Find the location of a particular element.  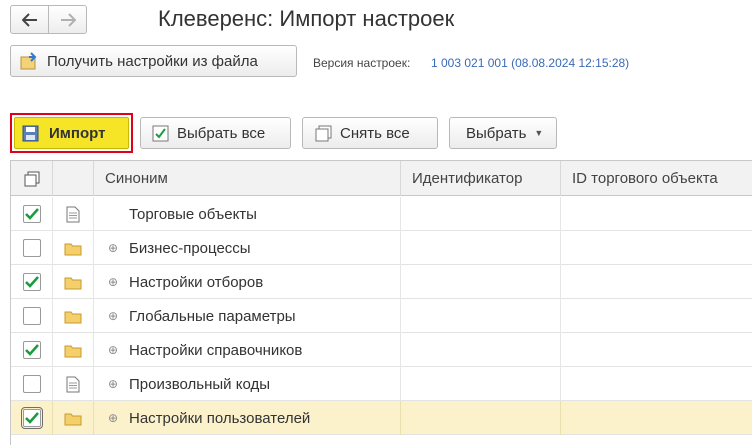

row-synonym-cell: ⊕ Бизнес-процессы is located at coordinates (247, 248).